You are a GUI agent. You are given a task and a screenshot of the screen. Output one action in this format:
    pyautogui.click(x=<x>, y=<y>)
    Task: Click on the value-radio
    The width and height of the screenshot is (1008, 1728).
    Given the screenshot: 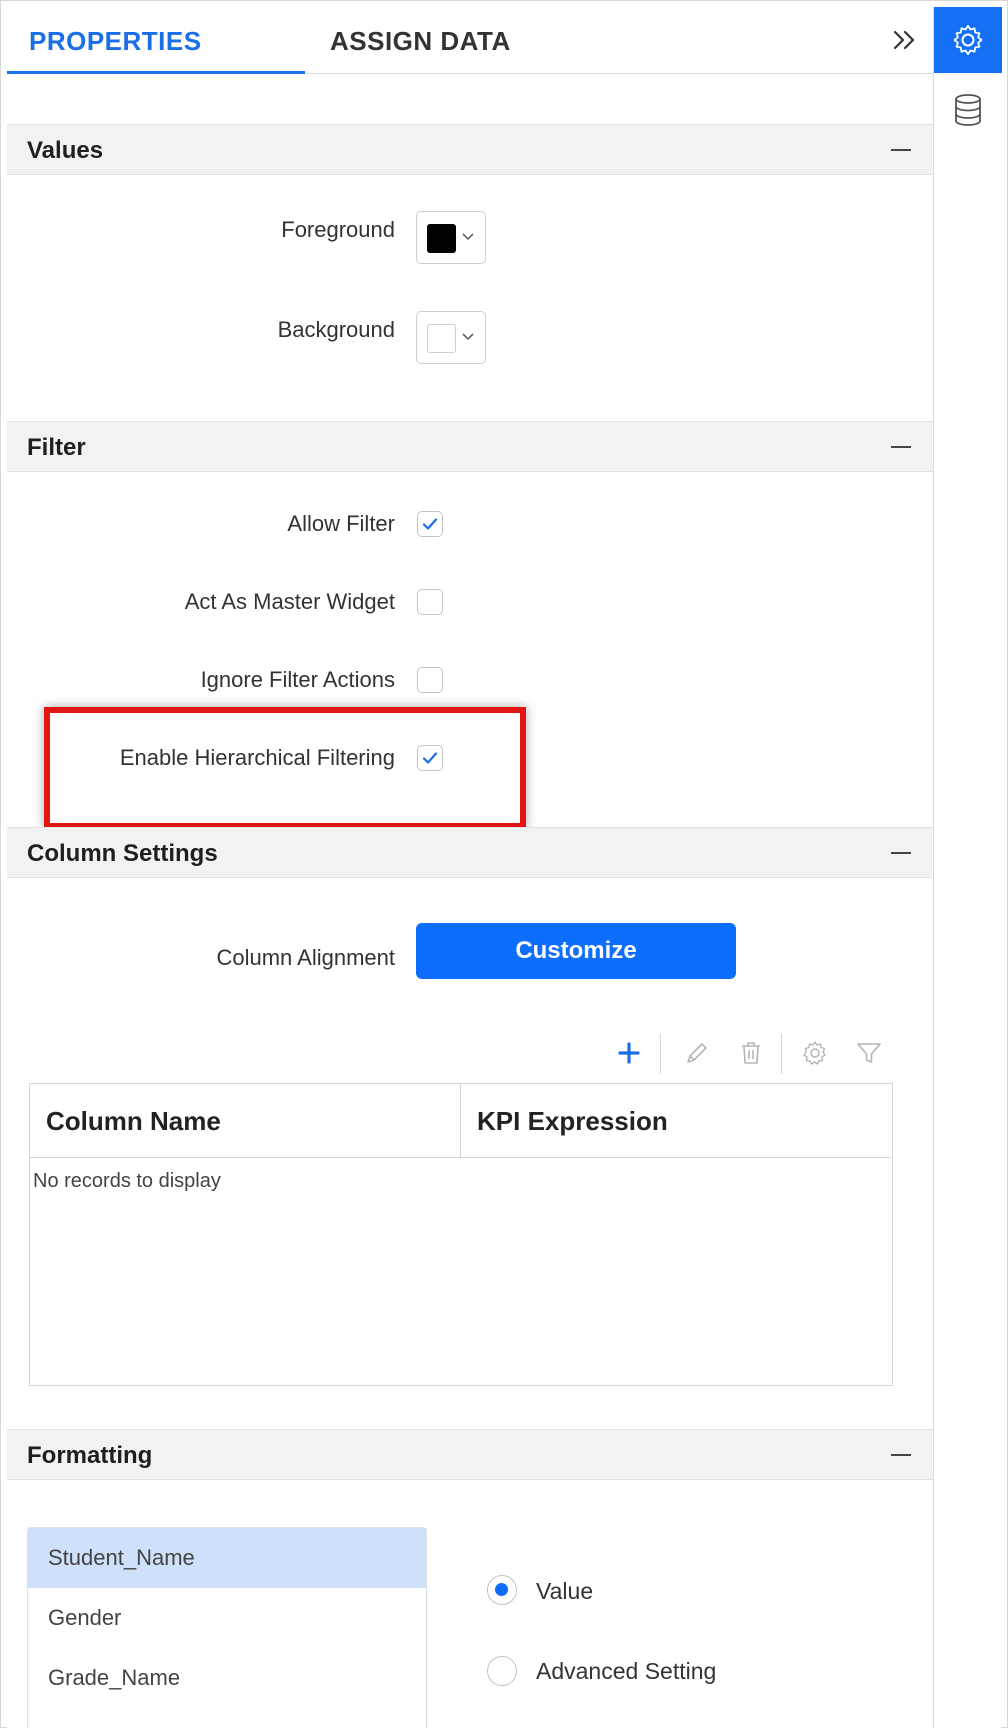 What is the action you would take?
    pyautogui.click(x=502, y=1590)
    